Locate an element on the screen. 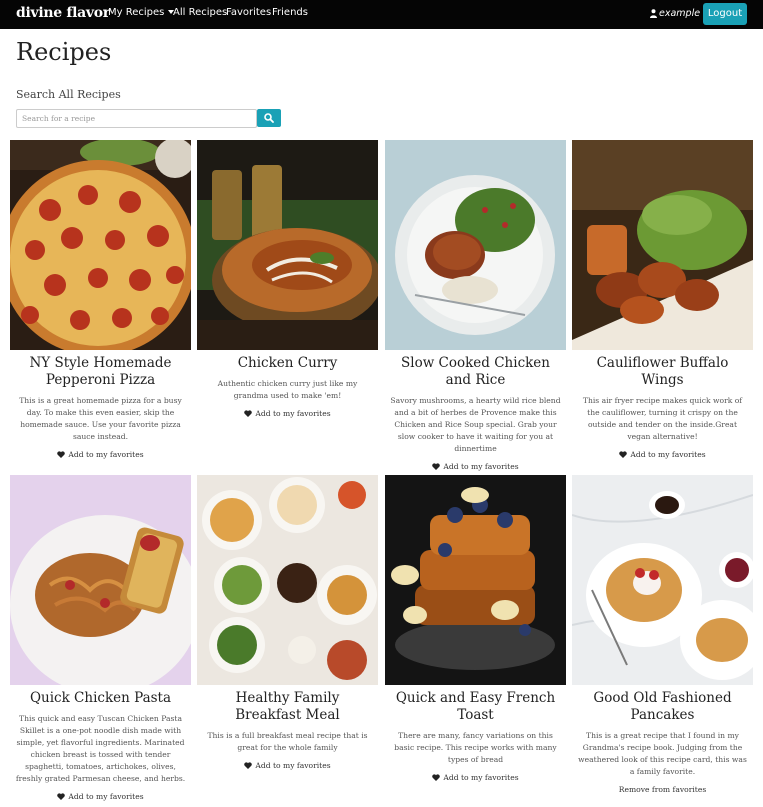  recipe-title: Slow Cooked Chicken and Rice is located at coordinates (475, 372).